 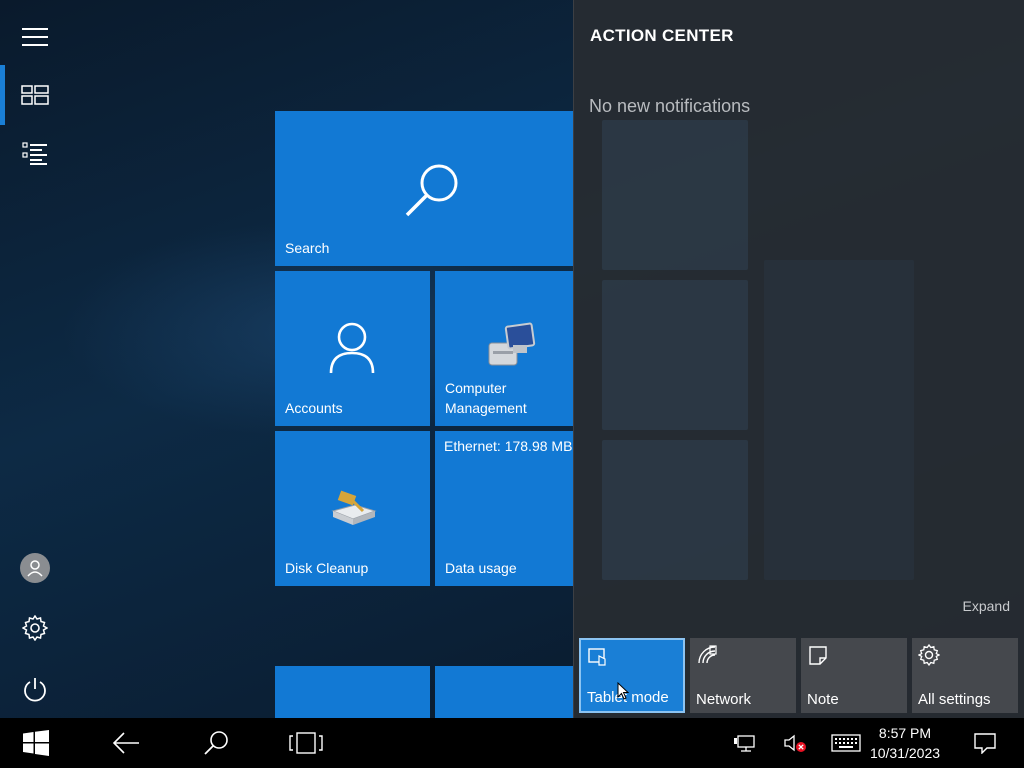 I want to click on network-monitor-icon, so click(x=744, y=743).